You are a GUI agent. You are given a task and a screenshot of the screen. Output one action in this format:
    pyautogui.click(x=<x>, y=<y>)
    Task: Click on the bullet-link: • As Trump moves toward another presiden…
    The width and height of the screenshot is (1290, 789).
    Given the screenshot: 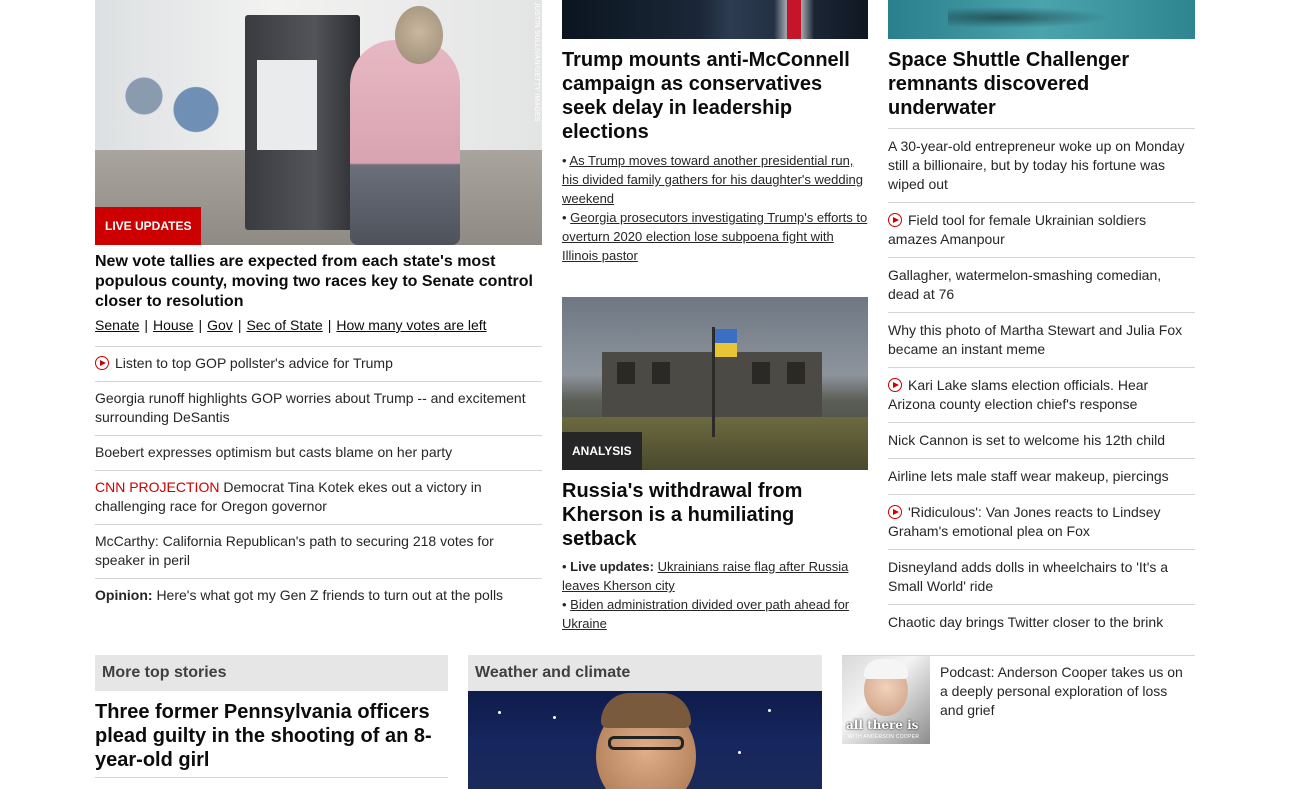 What is the action you would take?
    pyautogui.click(x=715, y=179)
    